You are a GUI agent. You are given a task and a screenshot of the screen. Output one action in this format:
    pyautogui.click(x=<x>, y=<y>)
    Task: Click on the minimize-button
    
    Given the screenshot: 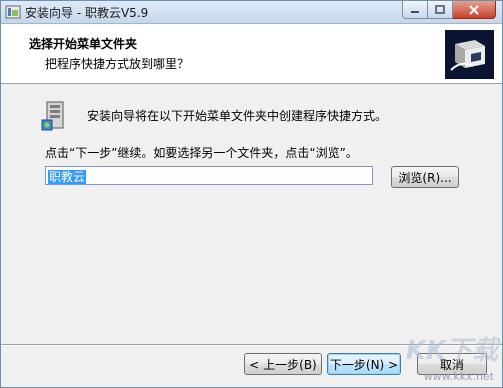 What is the action you would take?
    pyautogui.click(x=415, y=10)
    